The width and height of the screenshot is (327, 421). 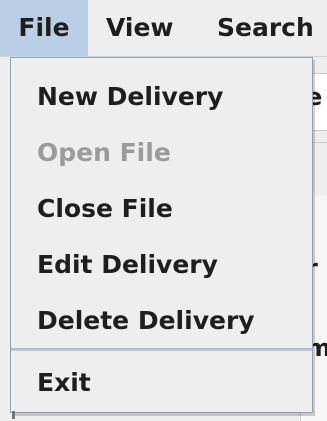 I want to click on menu-item-open-file: Open File, so click(x=104, y=152).